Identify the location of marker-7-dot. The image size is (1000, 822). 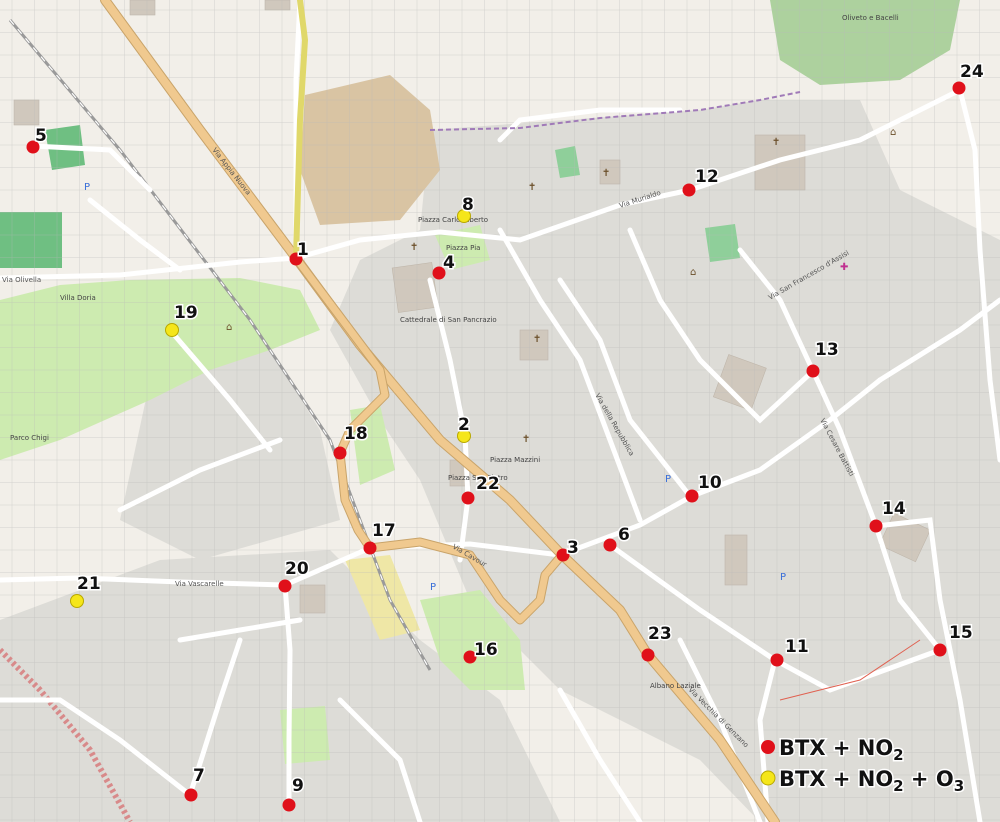
(191, 795).